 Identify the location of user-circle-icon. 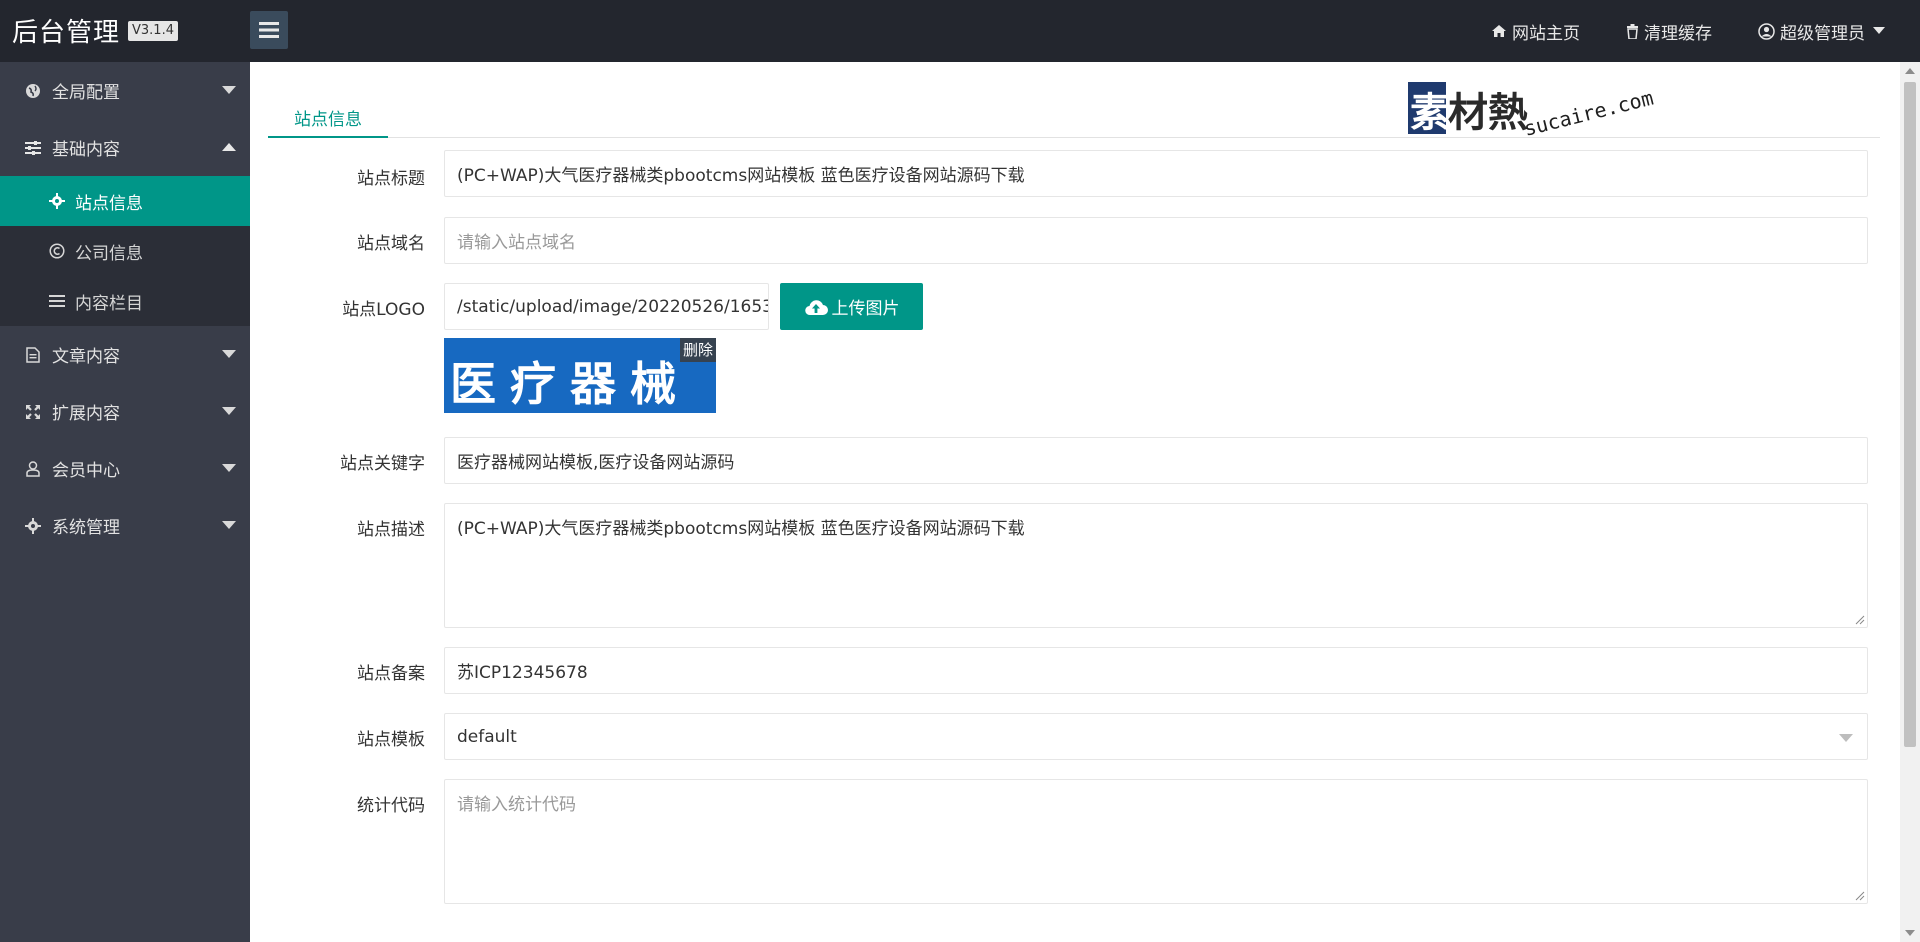
(1766, 31).